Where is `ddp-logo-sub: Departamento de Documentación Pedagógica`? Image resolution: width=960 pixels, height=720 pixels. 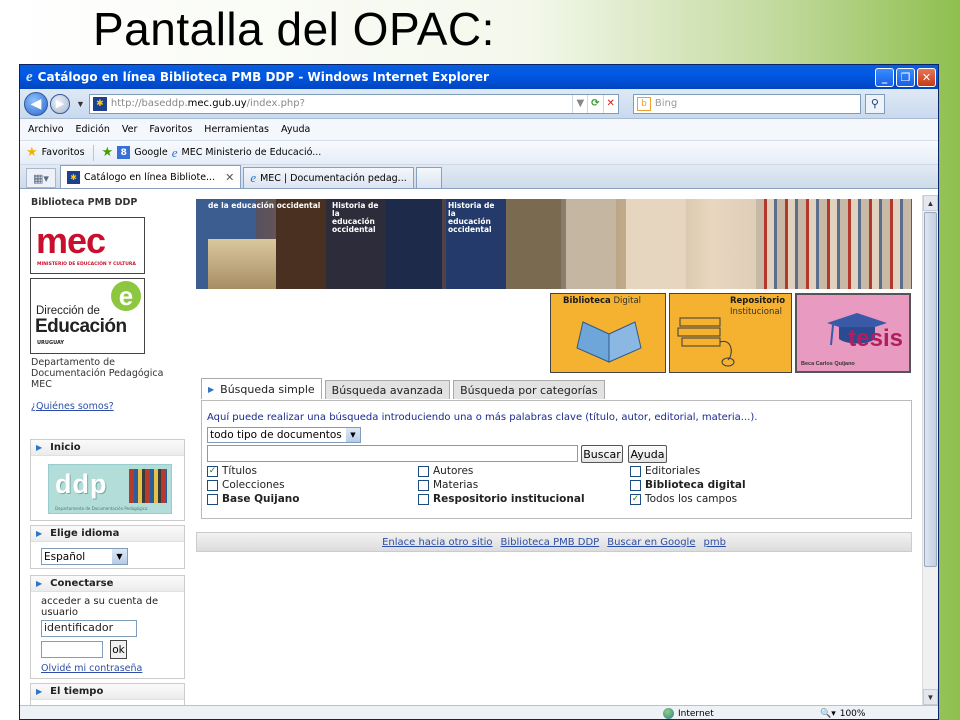
ddp-logo-sub: Departamento de Documentación Pedagógica is located at coordinates (101, 508).